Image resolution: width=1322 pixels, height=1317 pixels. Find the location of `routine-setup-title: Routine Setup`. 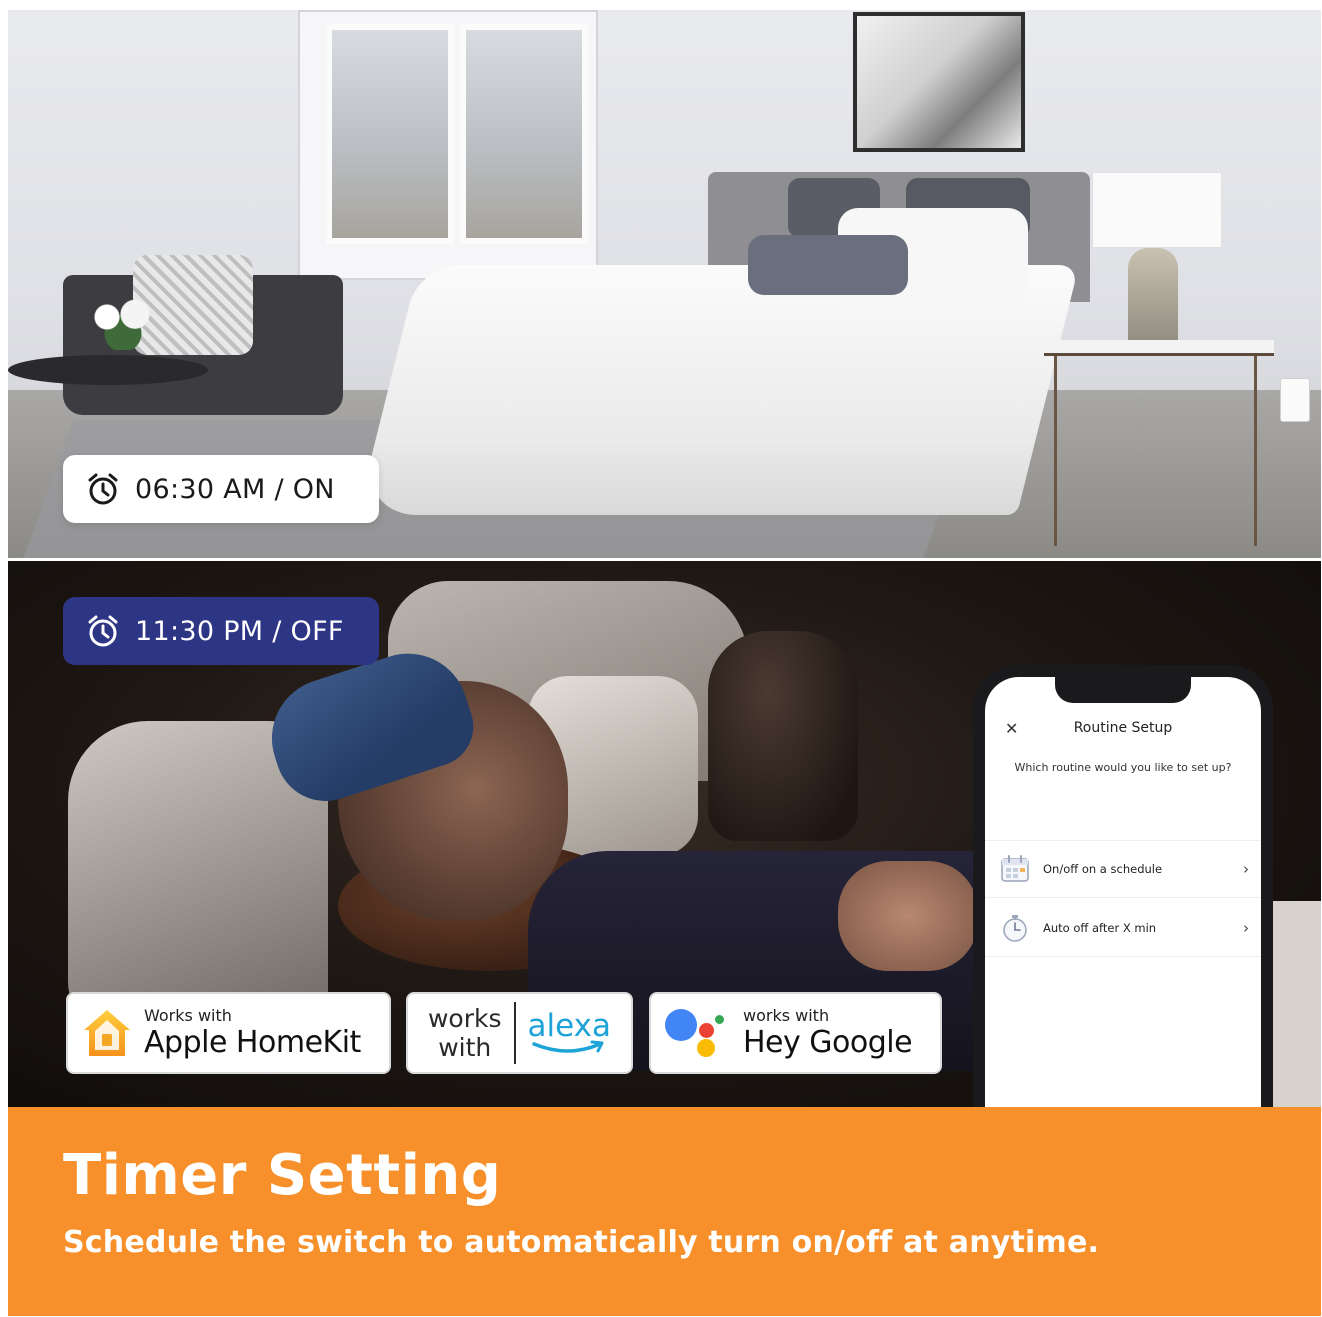

routine-setup-title: Routine Setup is located at coordinates (1123, 728).